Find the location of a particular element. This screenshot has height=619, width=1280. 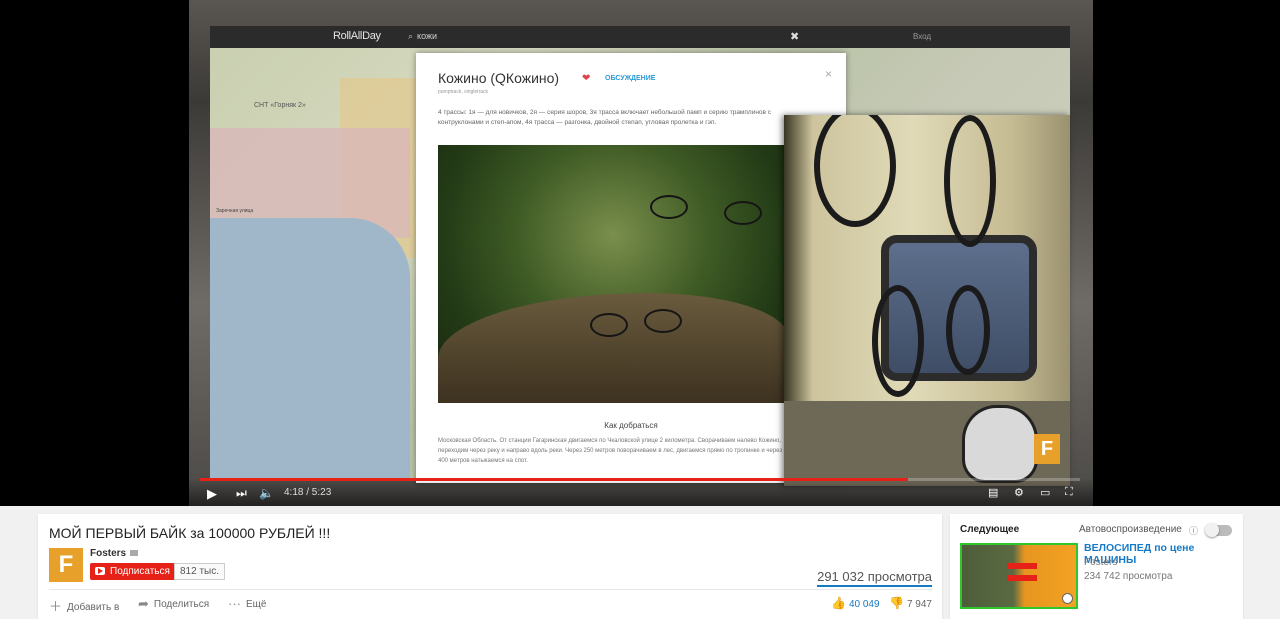

site-search: ⌕ кожи is located at coordinates (422, 36).